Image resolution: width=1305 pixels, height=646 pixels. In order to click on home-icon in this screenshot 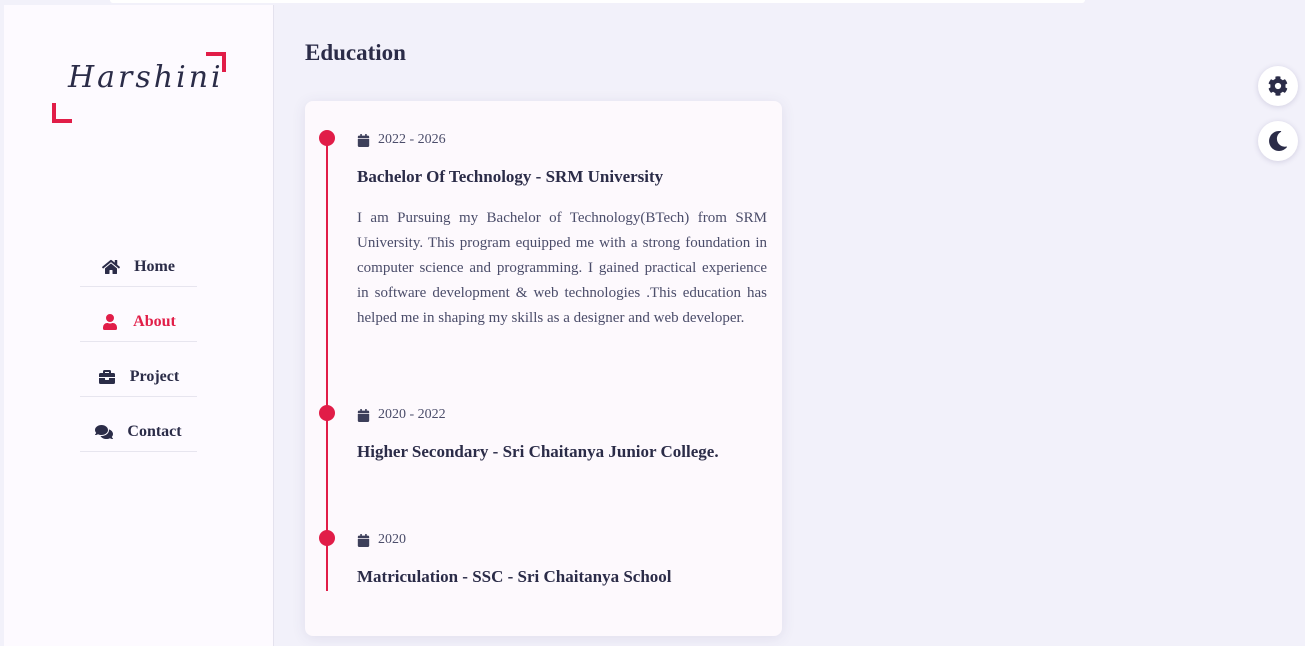, I will do `click(111, 267)`.